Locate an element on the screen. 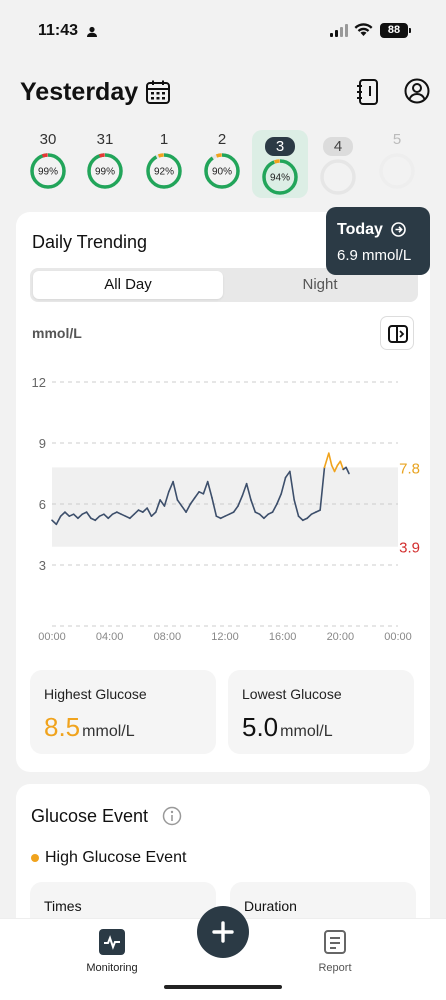 This screenshot has width=446, height=1000. day-progress-ring: 94% is located at coordinates (280, 177).